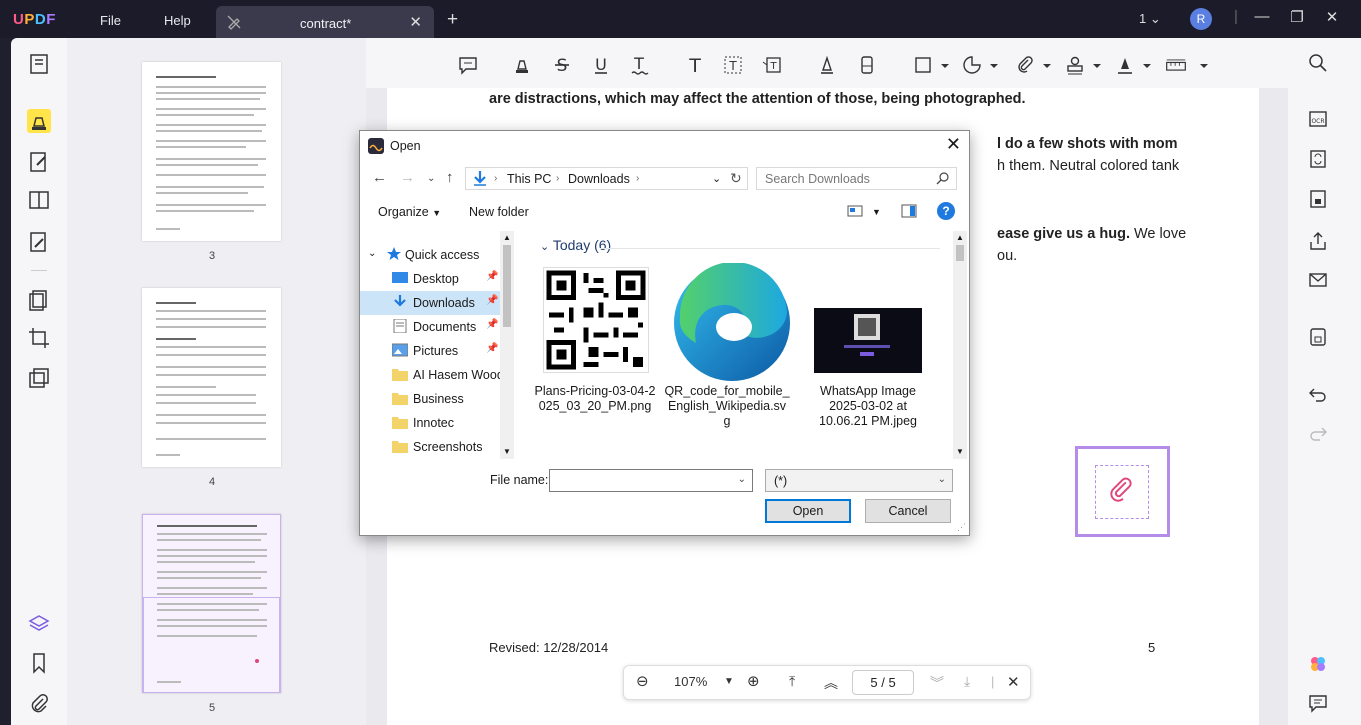 This screenshot has width=1361, height=725. I want to click on search-input: Search Downloads, so click(817, 179).